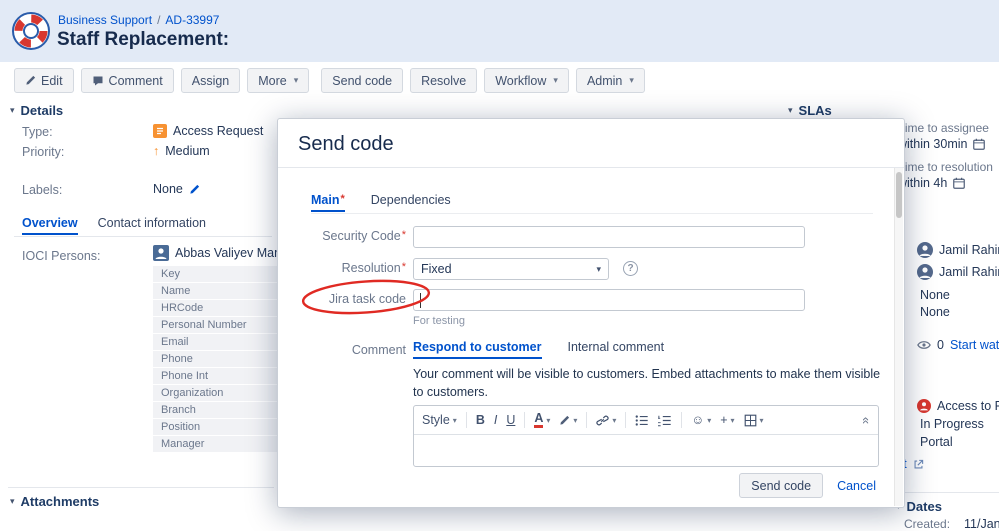  Describe the element at coordinates (866, 419) in the screenshot. I see `collapse-toolbar-icon: «` at that location.